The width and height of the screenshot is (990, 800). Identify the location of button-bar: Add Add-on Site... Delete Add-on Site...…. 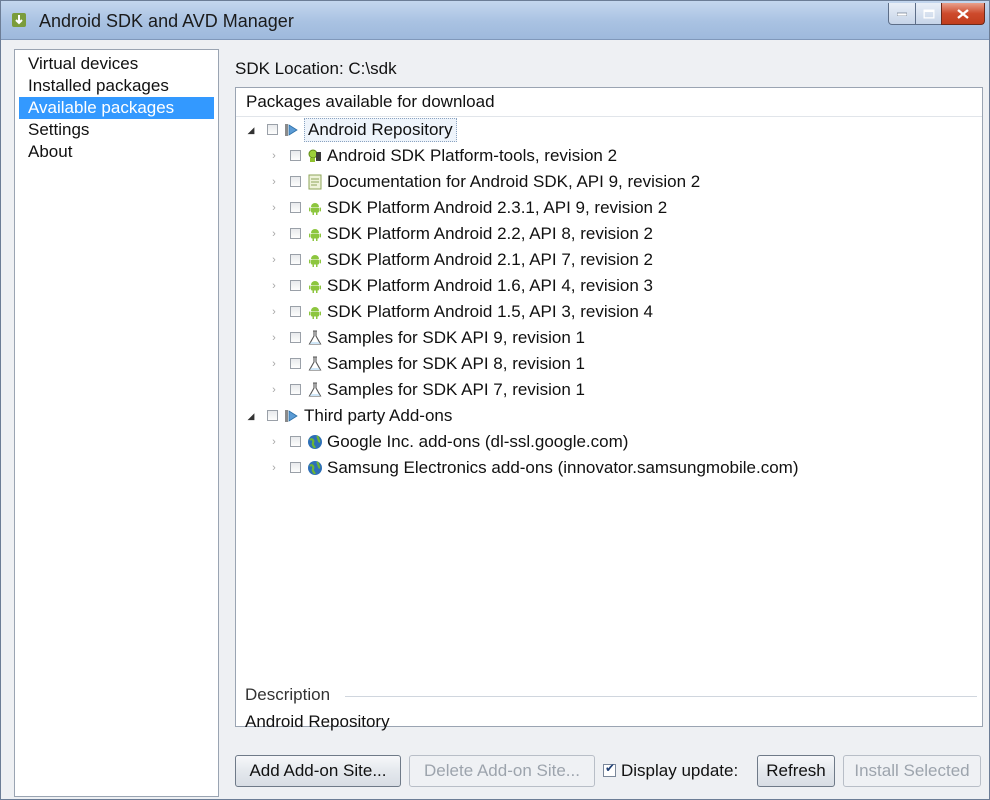
(610, 773).